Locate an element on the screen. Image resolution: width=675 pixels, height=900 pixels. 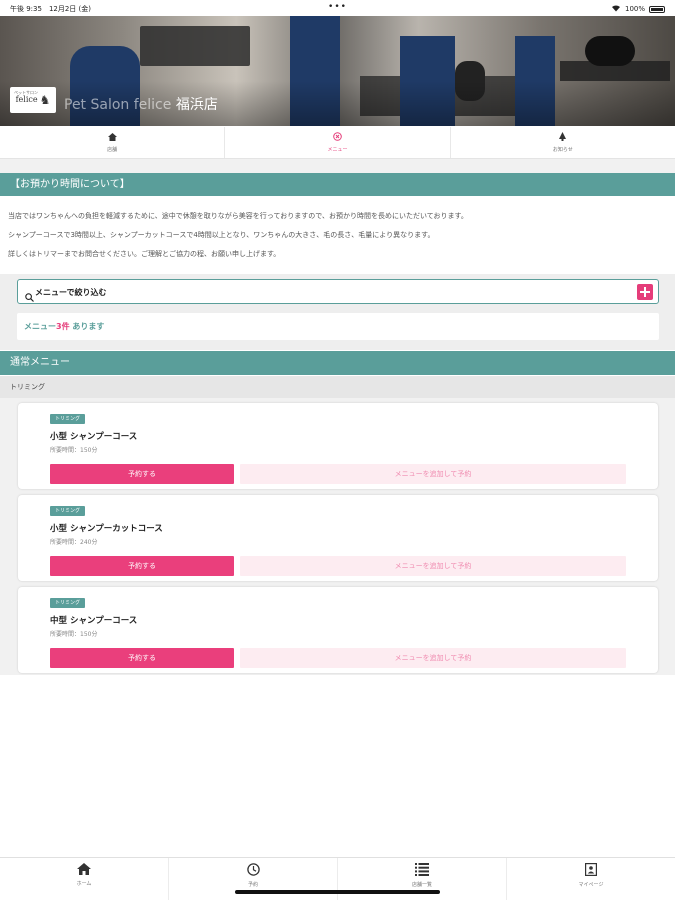
notice-heading: 【お預かり時間について】 is located at coordinates (337, 184).